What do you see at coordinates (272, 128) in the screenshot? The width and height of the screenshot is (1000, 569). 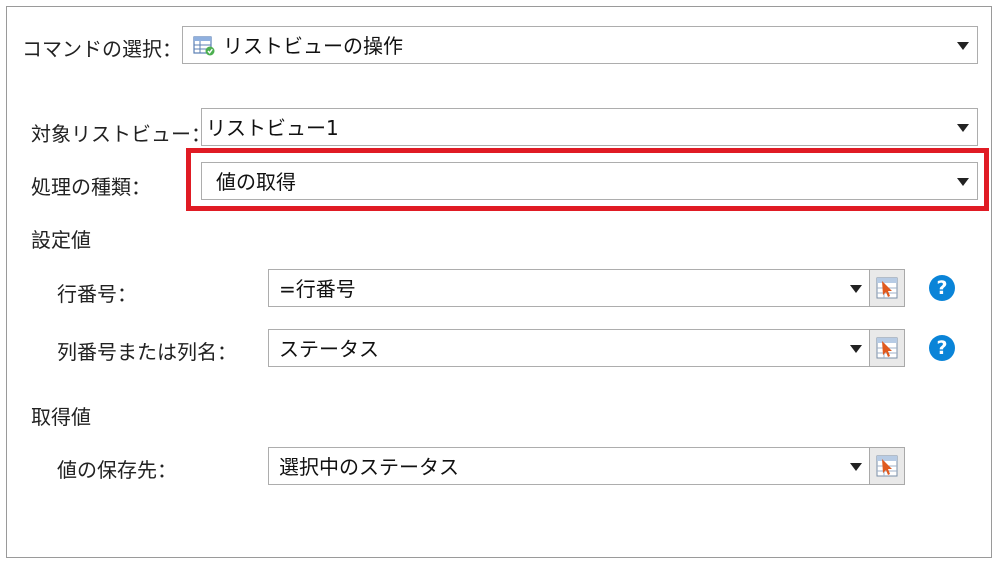 I see `target-listview-value: リストビュー1` at bounding box center [272, 128].